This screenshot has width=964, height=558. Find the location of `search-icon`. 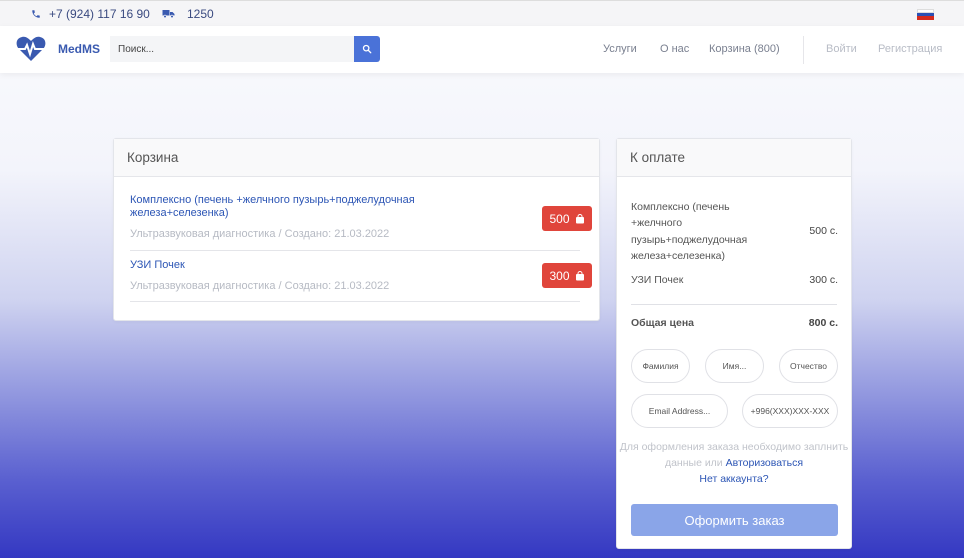

search-icon is located at coordinates (367, 49).